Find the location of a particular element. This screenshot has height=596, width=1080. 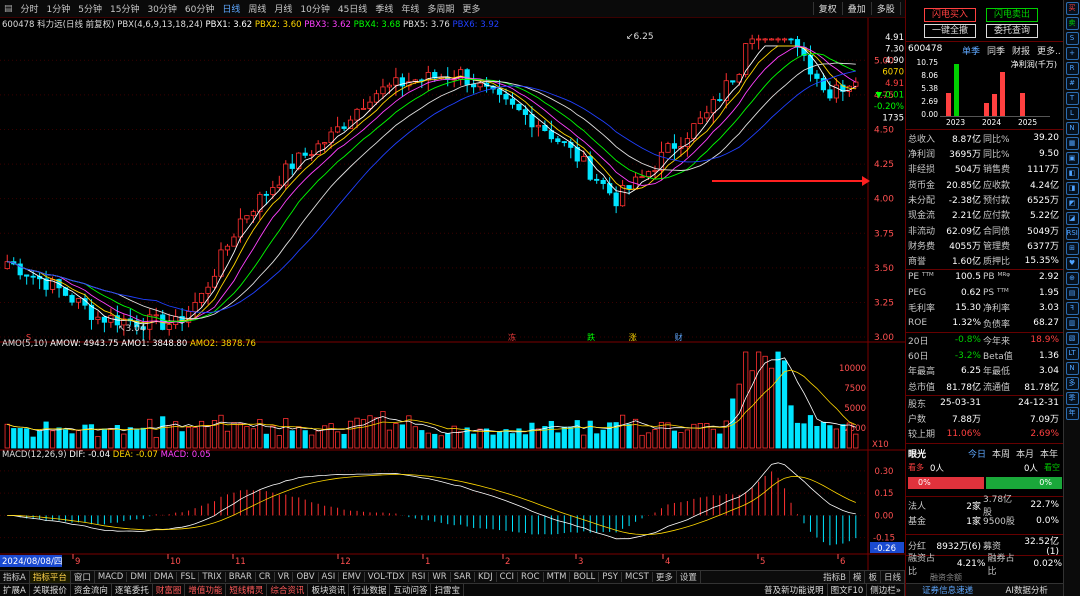

indicator-tab: 板 is located at coordinates (873, 577).